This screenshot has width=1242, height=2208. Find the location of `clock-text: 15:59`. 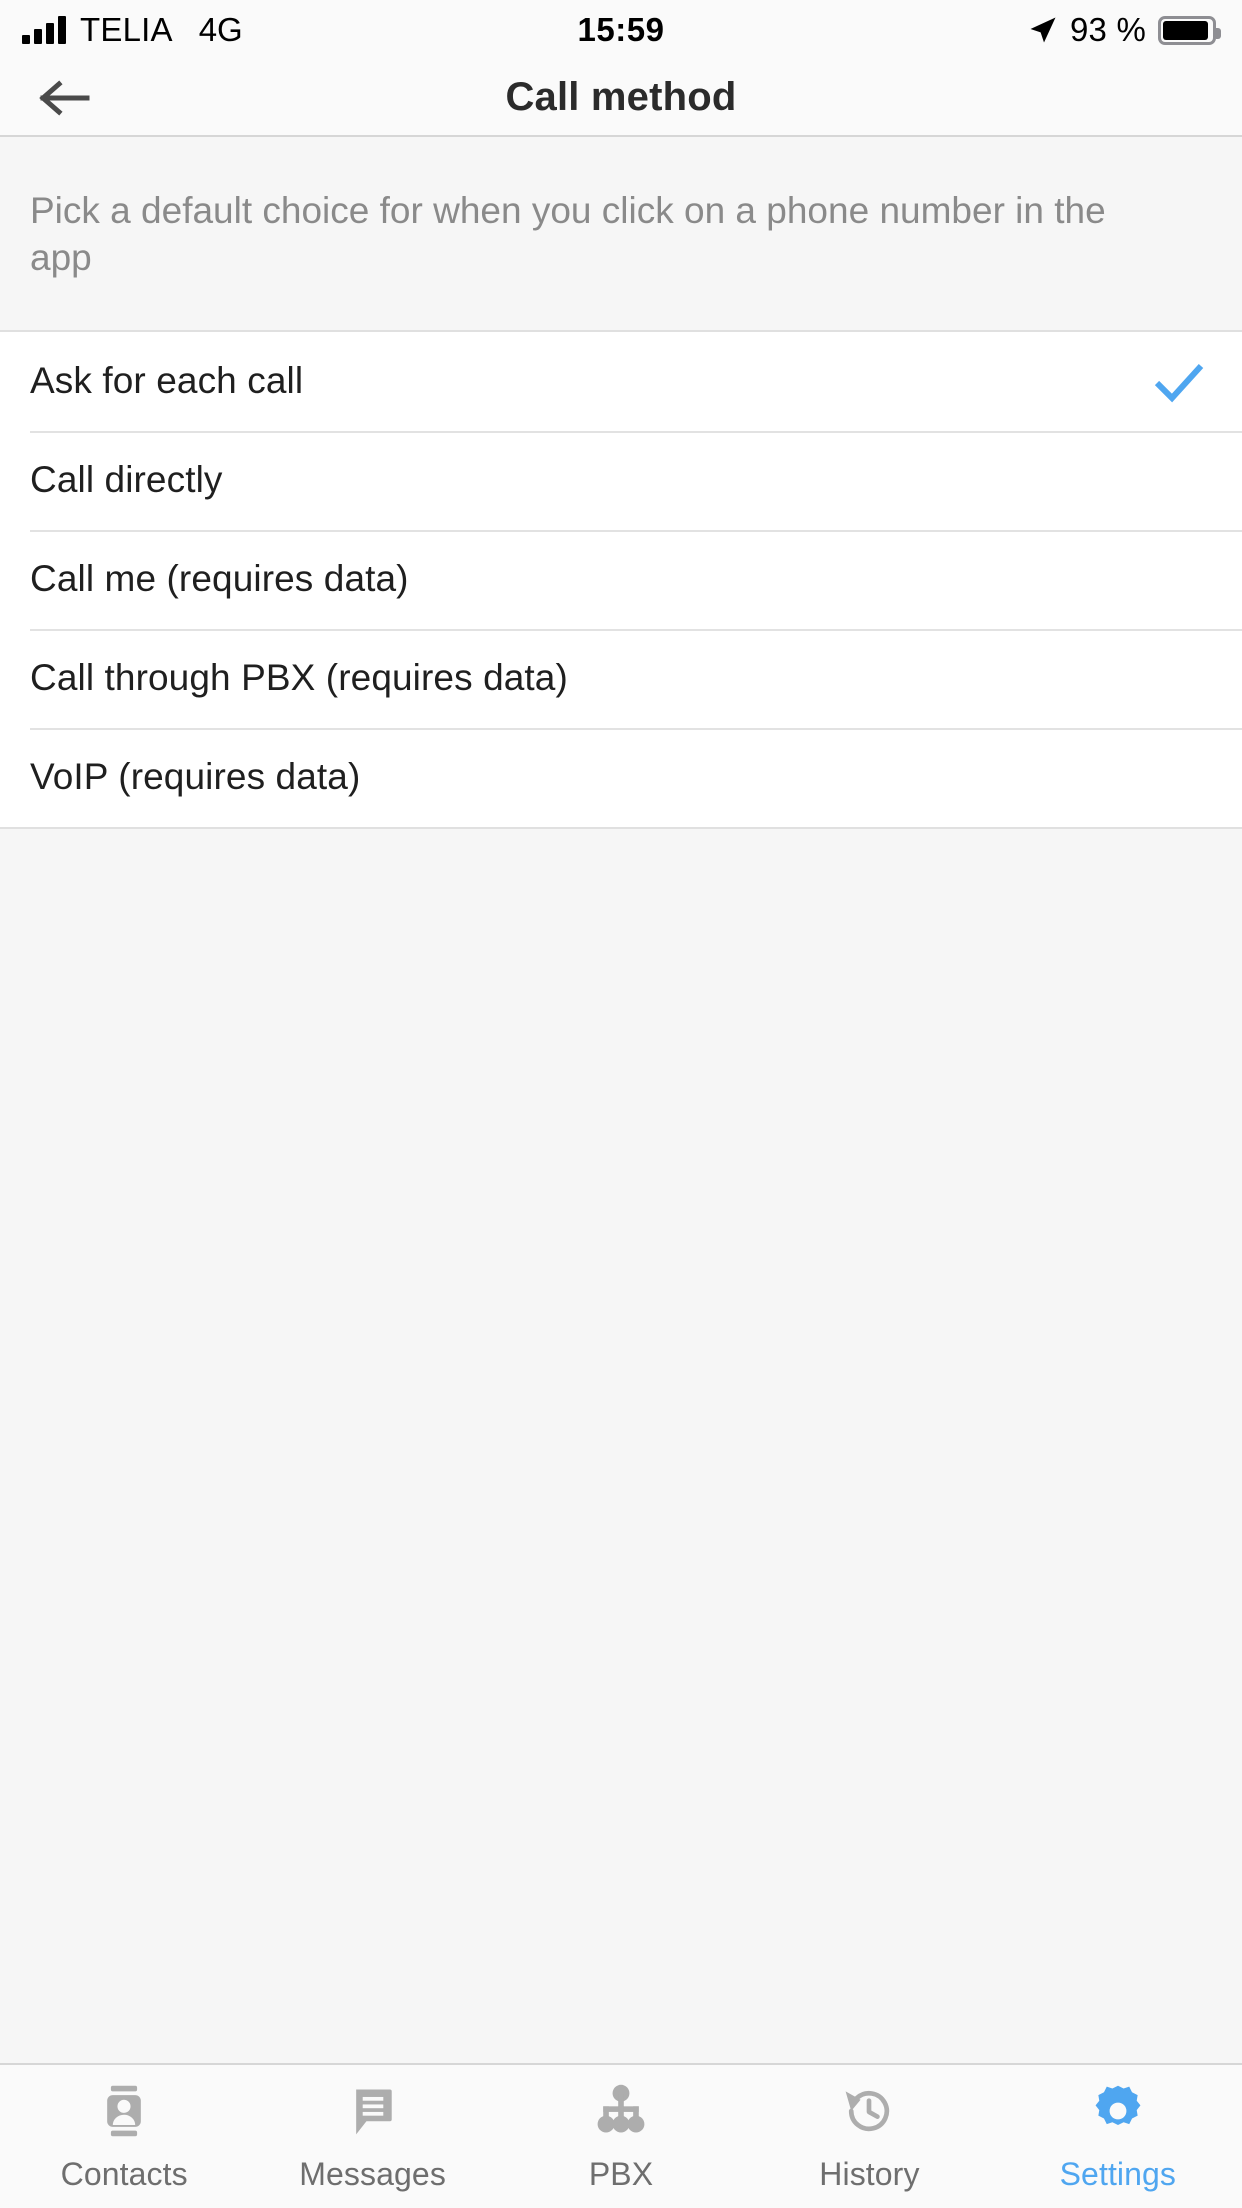

clock-text: 15:59 is located at coordinates (621, 29).